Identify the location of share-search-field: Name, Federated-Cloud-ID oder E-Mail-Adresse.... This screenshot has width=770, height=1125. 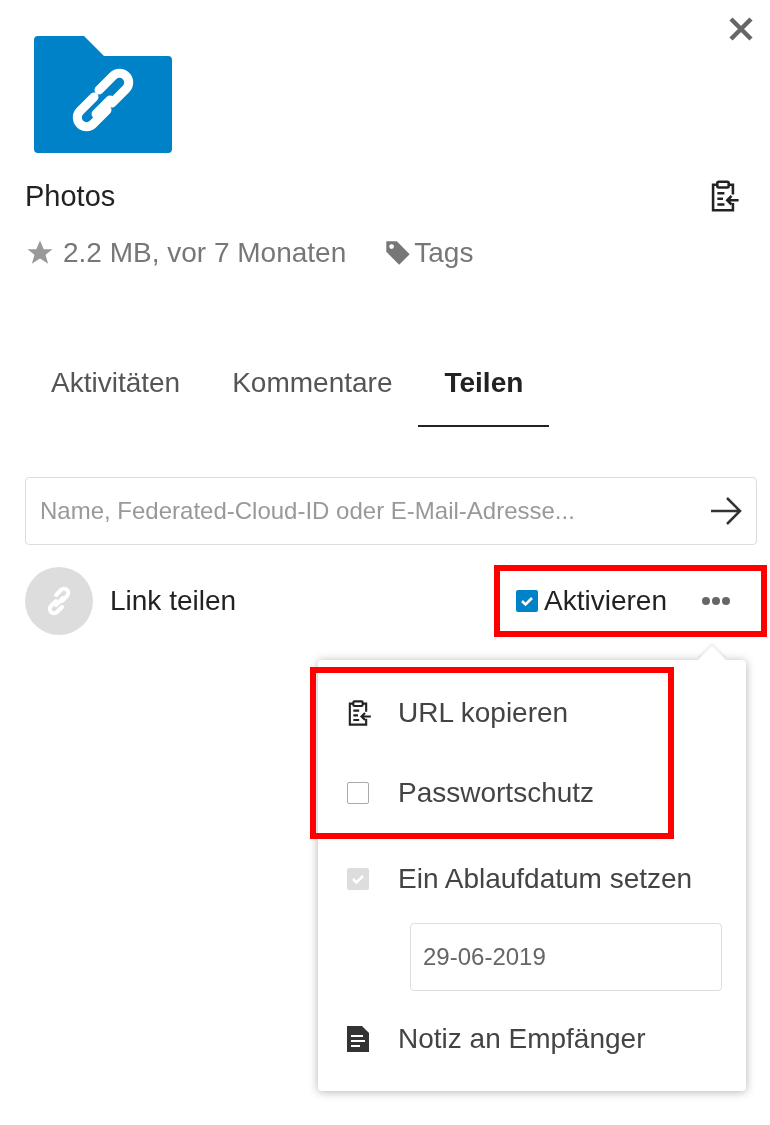
(391, 511).